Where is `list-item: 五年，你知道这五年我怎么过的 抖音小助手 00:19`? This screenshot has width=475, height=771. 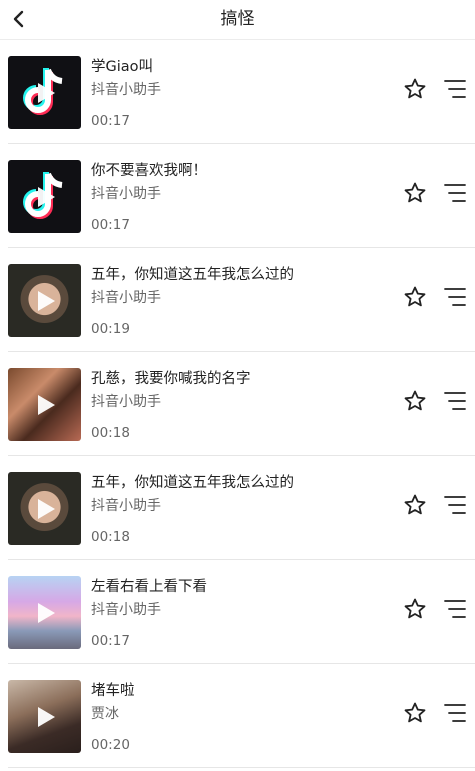
list-item: 五年，你知道这五年我怎么过的 抖音小助手 00:19 is located at coordinates (237, 300).